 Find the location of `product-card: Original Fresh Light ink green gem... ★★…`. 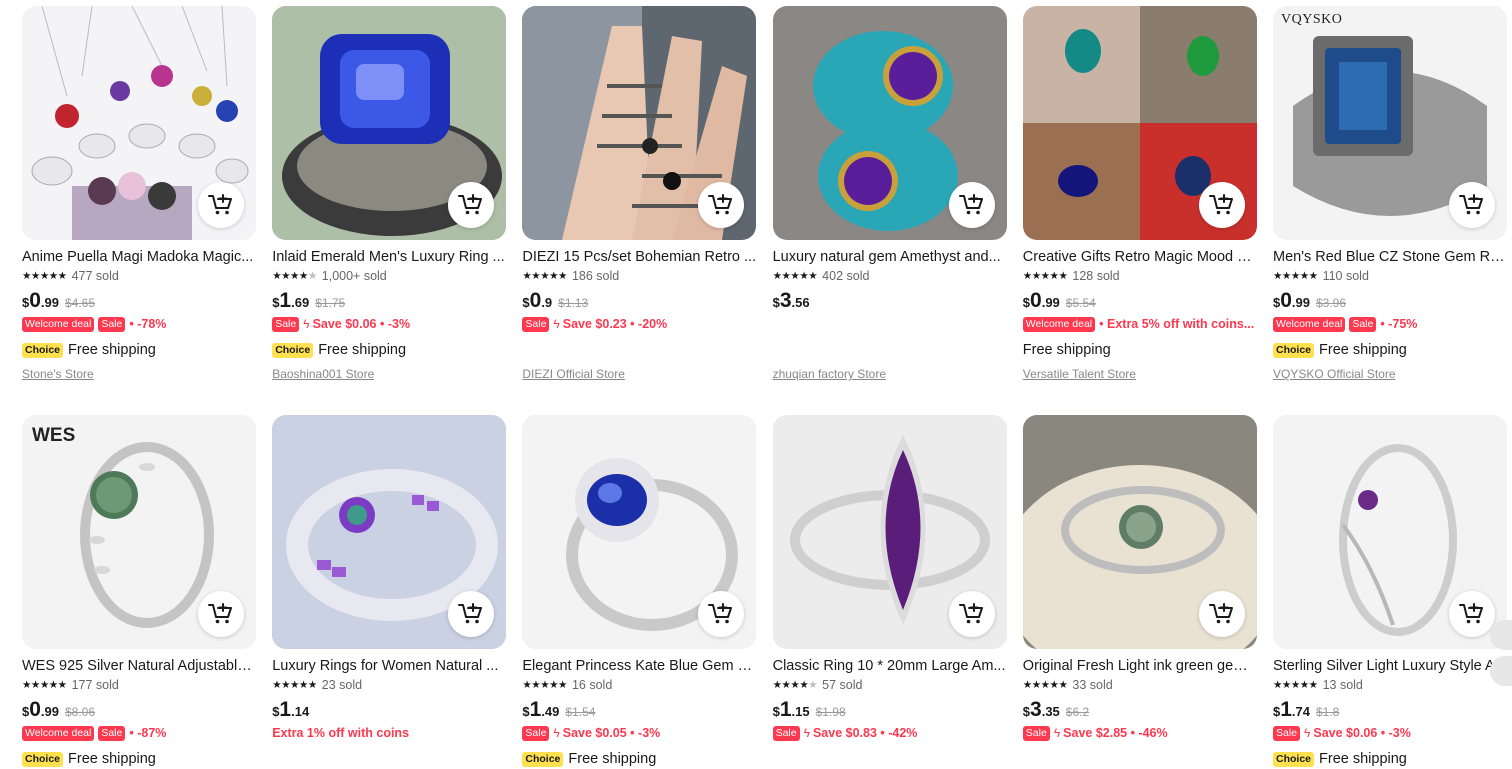

product-card: Original Fresh Light ink green gem... ★★… is located at coordinates (1139, 591).